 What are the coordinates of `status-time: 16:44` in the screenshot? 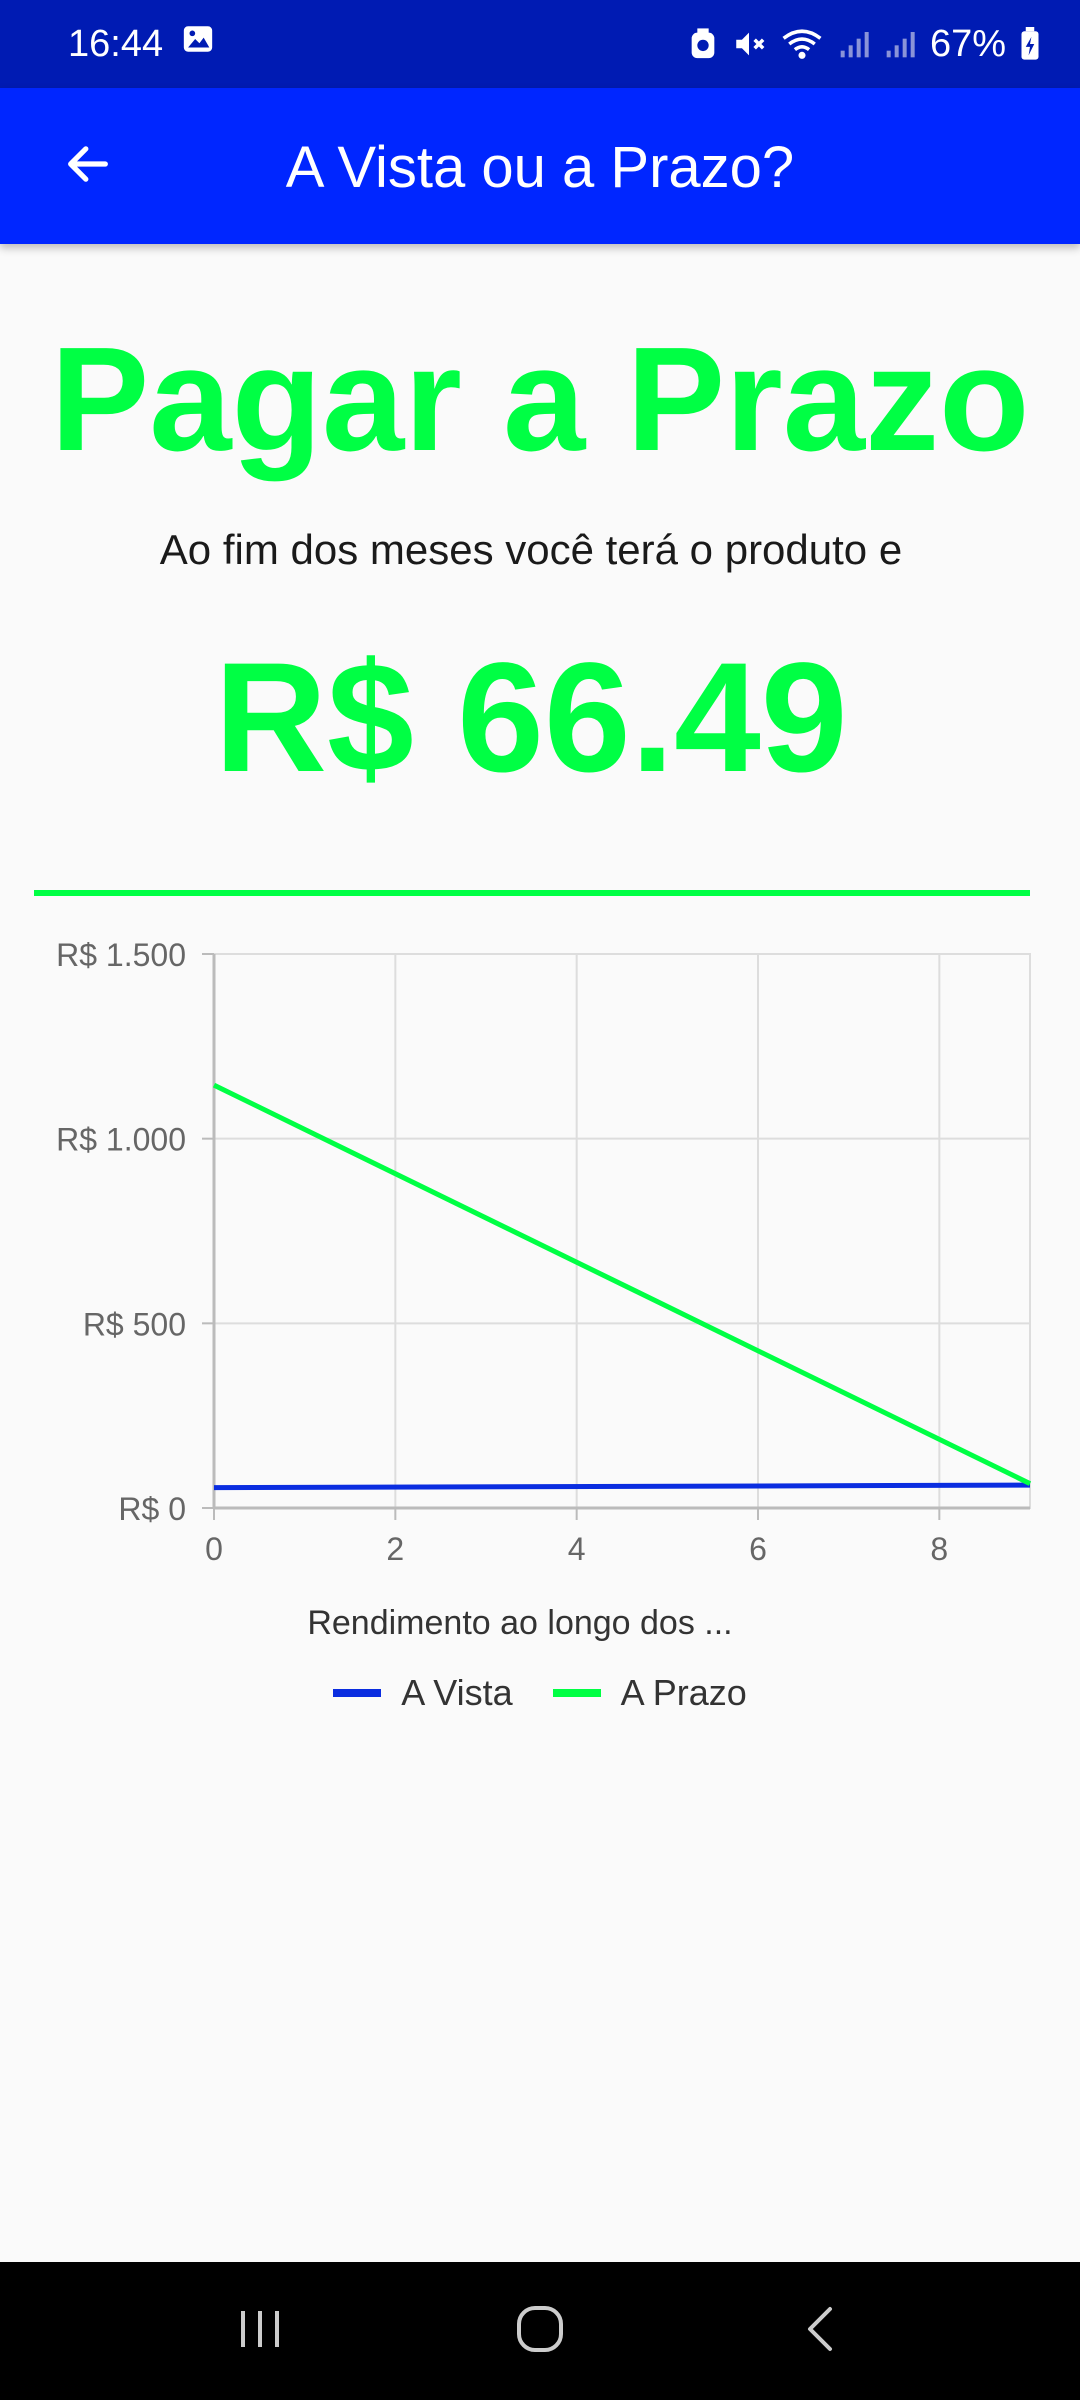 It's located at (116, 43).